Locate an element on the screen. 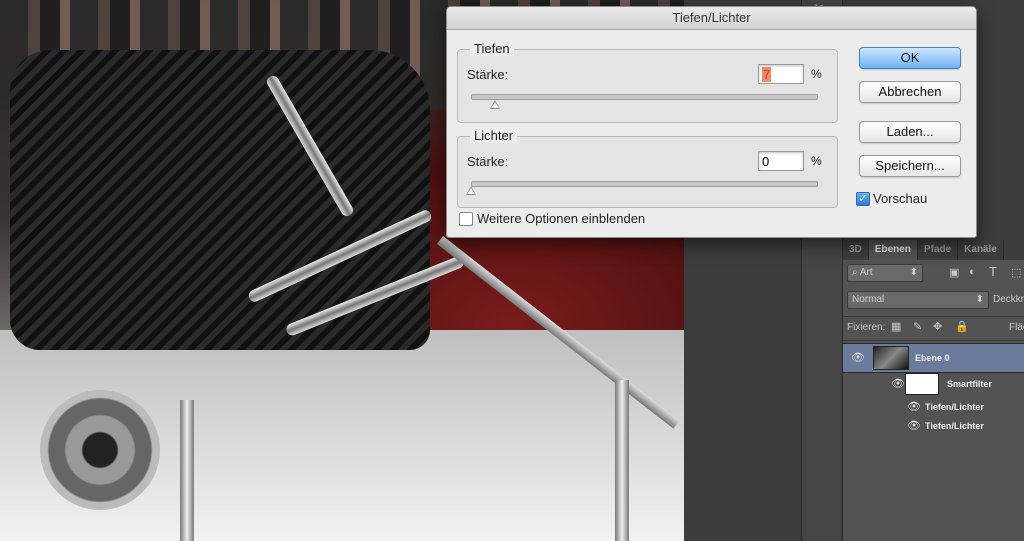  lock-paint-icon: ✎ is located at coordinates (917, 326).